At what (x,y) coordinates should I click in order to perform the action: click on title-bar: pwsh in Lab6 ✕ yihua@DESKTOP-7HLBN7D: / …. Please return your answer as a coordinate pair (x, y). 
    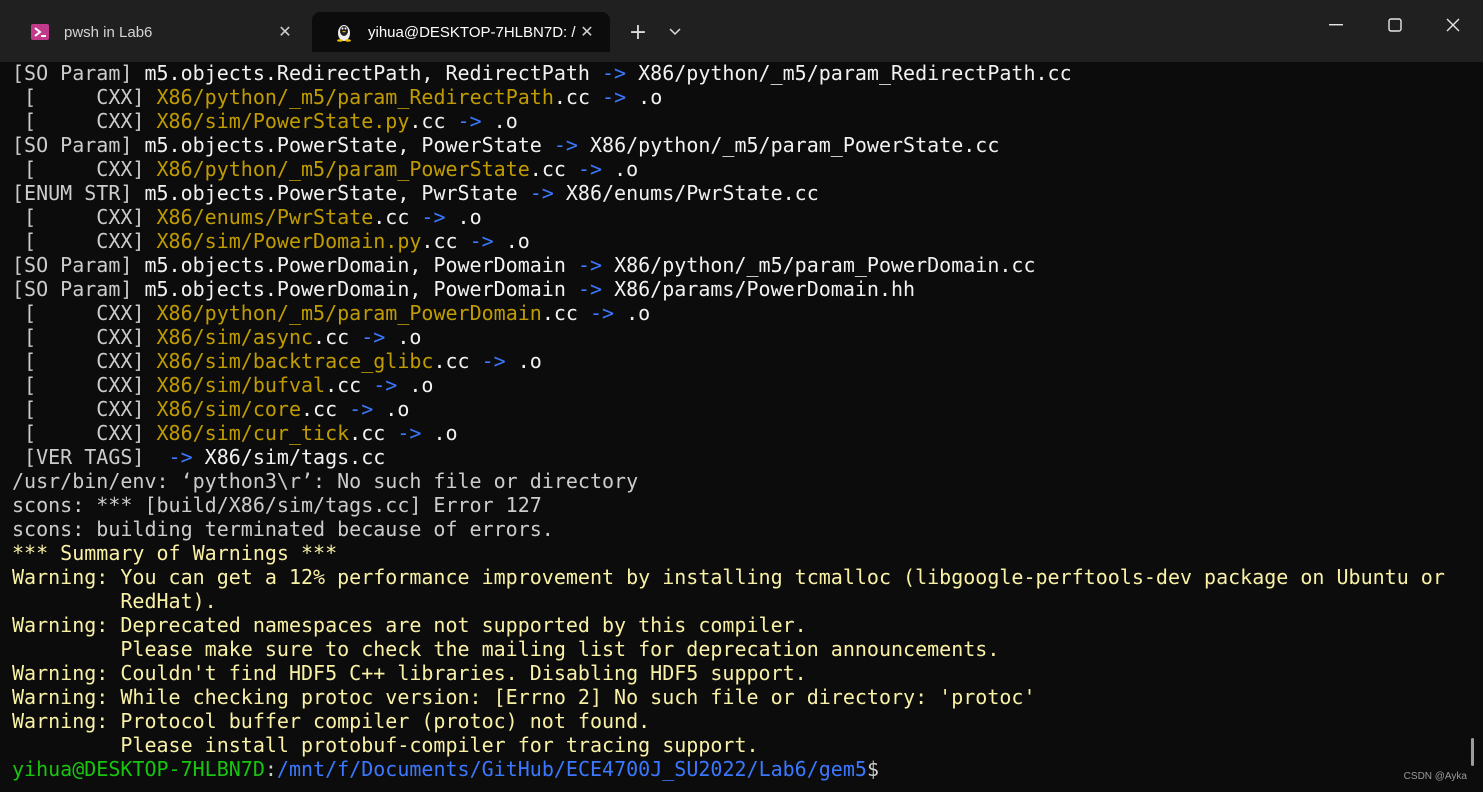
    Looking at the image, I should click on (741, 31).